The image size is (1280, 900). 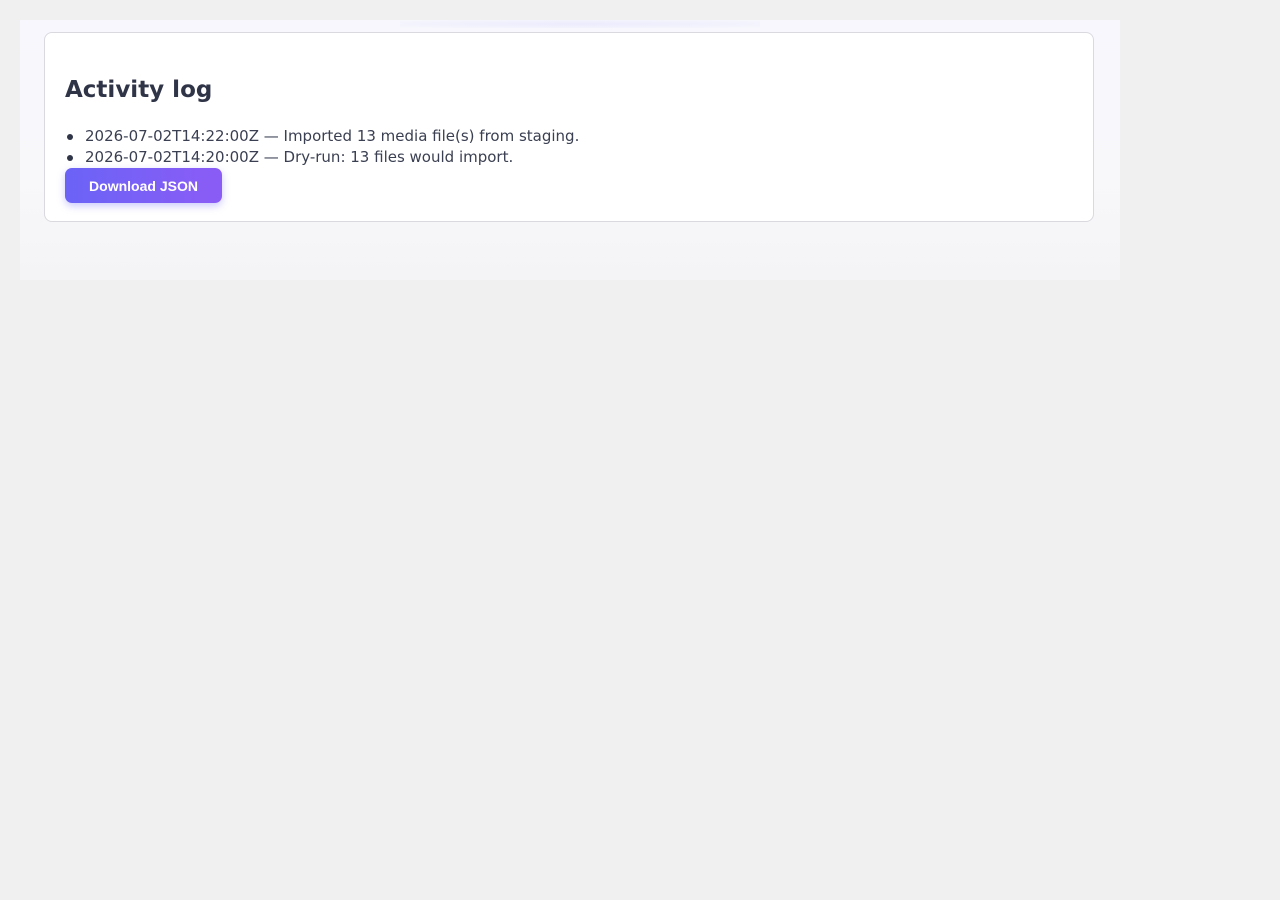 I want to click on activity-log-title: Activity log, so click(x=139, y=90).